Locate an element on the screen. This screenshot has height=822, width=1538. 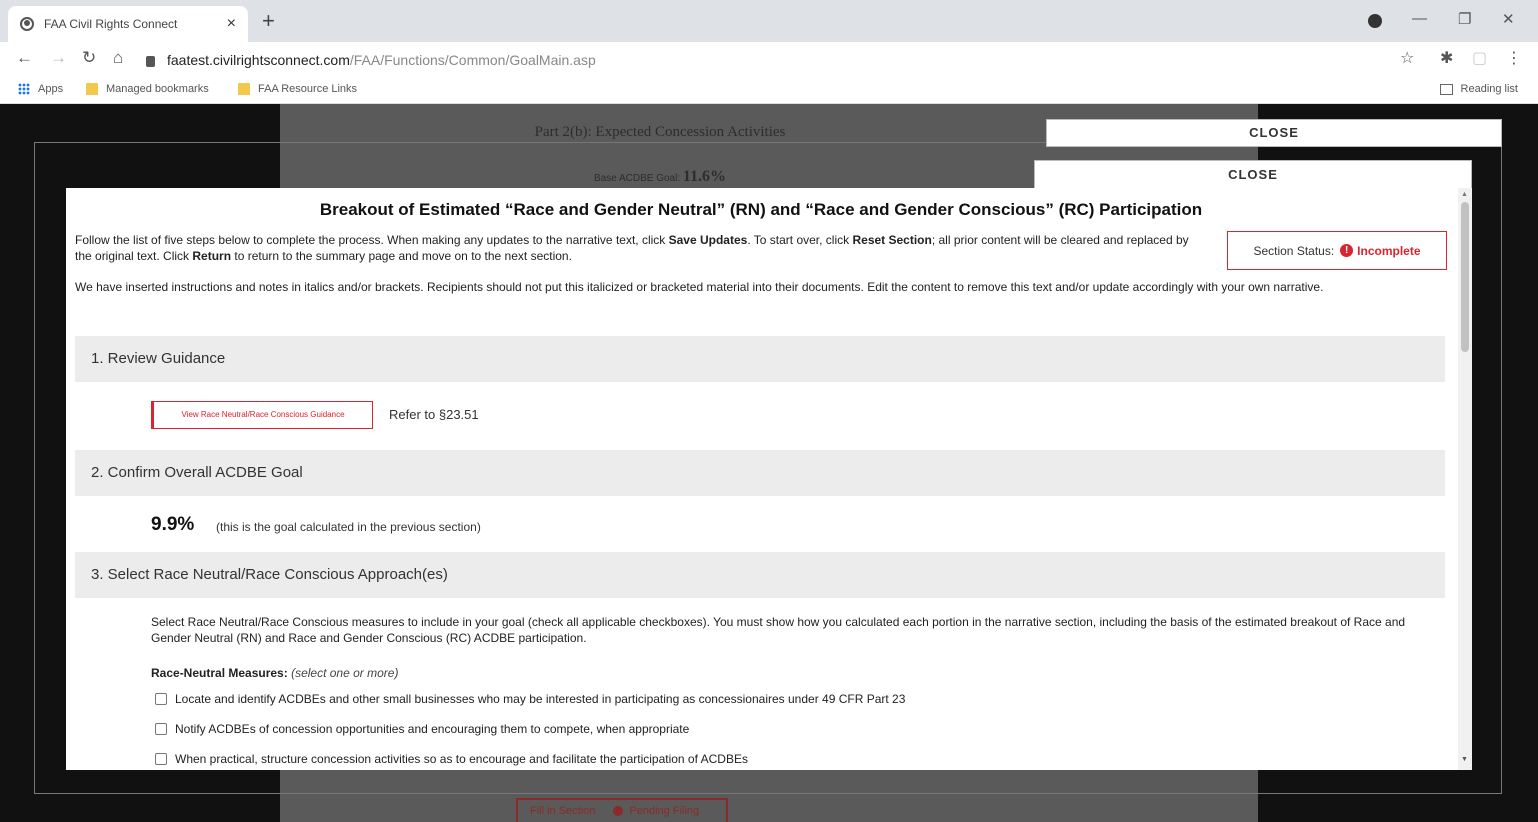
bookmark-label: Managed bookmarks is located at coordinates (157, 89).